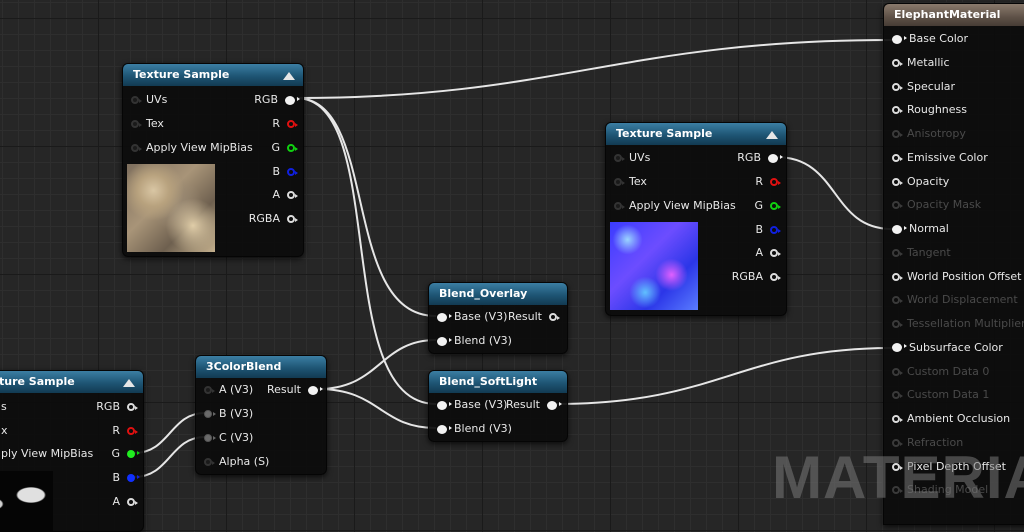 This screenshot has width=1024, height=532. What do you see at coordinates (951, 419) in the screenshot?
I see `material-input-ambient-occlusion: Ambient Occlusion` at bounding box center [951, 419].